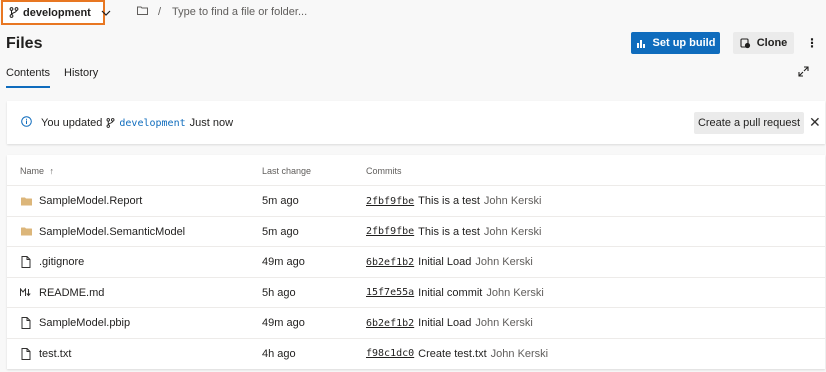 Image resolution: width=826 pixels, height=372 pixels. Describe the element at coordinates (452, 353) in the screenshot. I see `commit-message: Create test.txt` at that location.